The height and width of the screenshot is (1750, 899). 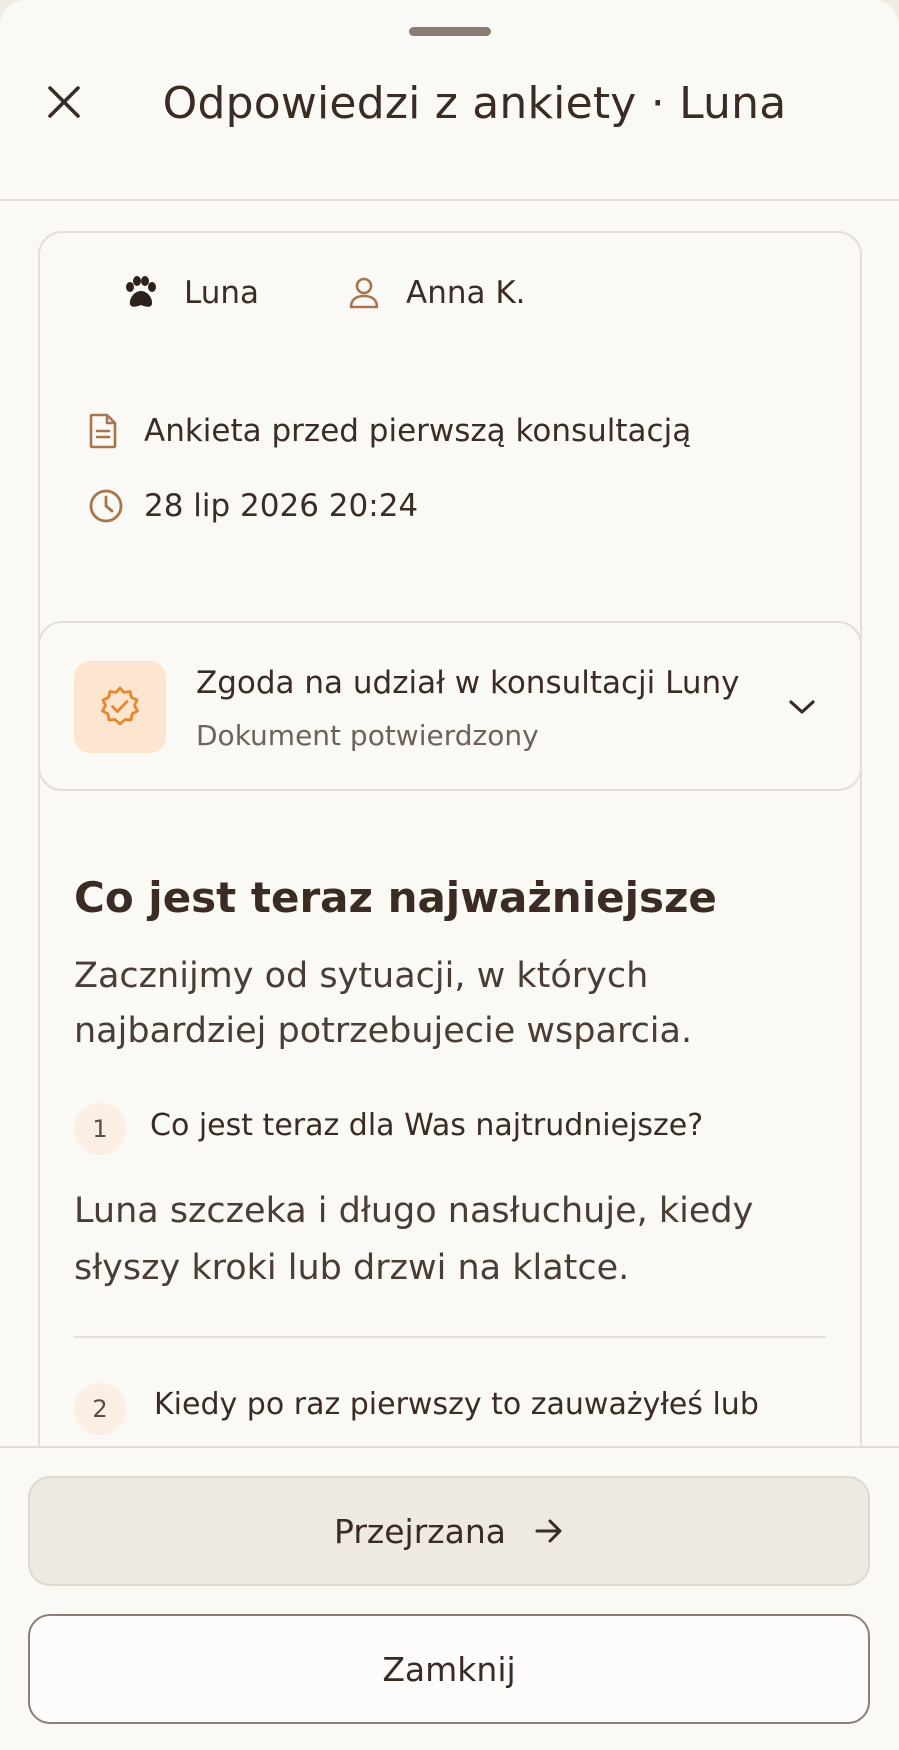 I want to click on form-info: Ankieta przed pierwszą konsultacją, so click(x=389, y=431).